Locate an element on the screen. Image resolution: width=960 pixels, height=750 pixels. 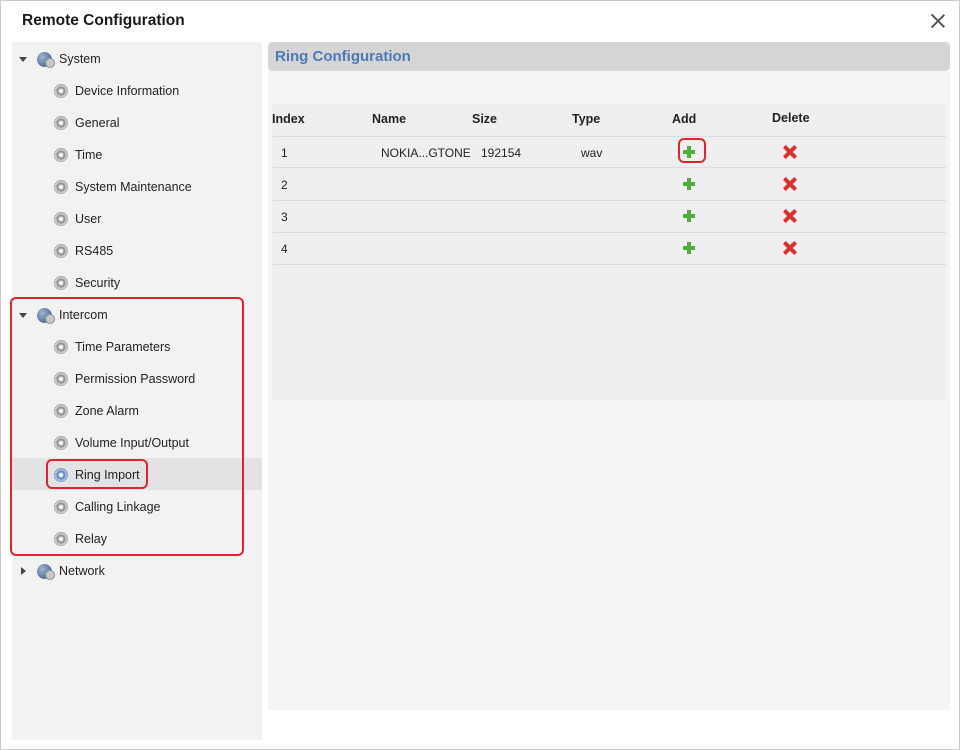
tree-group-intercom: Intercom is located at coordinates (137, 315).